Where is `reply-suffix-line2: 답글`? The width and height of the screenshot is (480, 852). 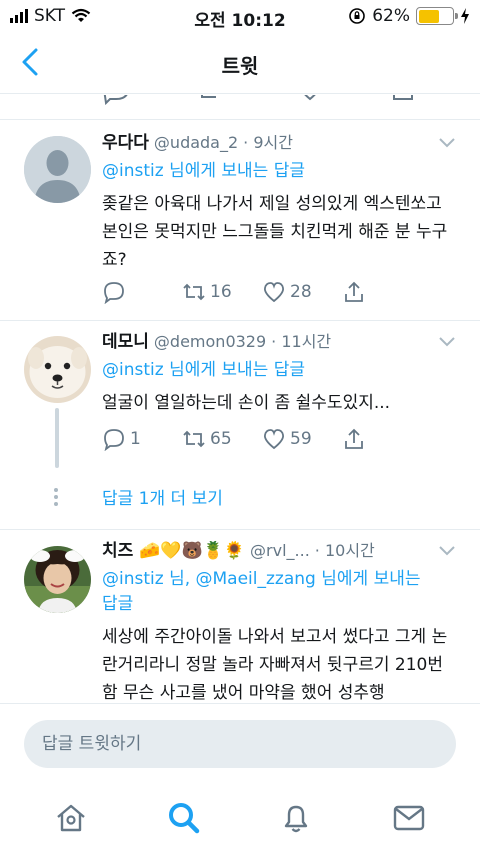 reply-suffix-line2: 답글 is located at coordinates (118, 604).